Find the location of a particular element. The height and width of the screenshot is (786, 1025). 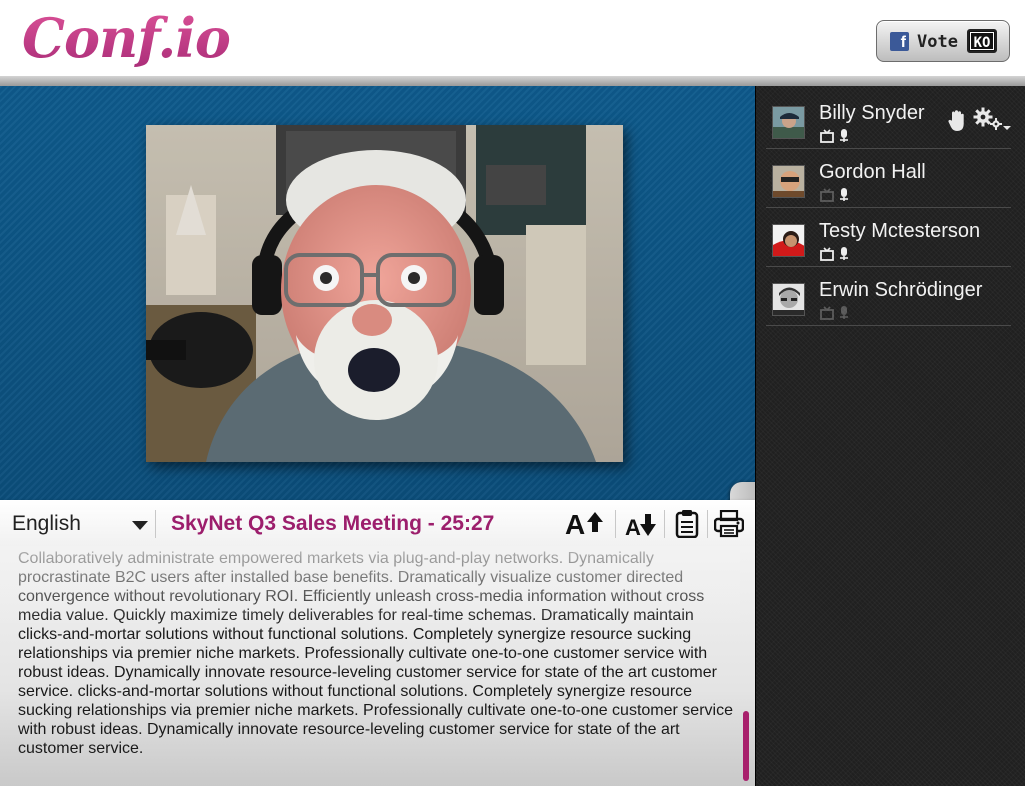

participant-row: Billy Snyder is located at coordinates (888, 119).